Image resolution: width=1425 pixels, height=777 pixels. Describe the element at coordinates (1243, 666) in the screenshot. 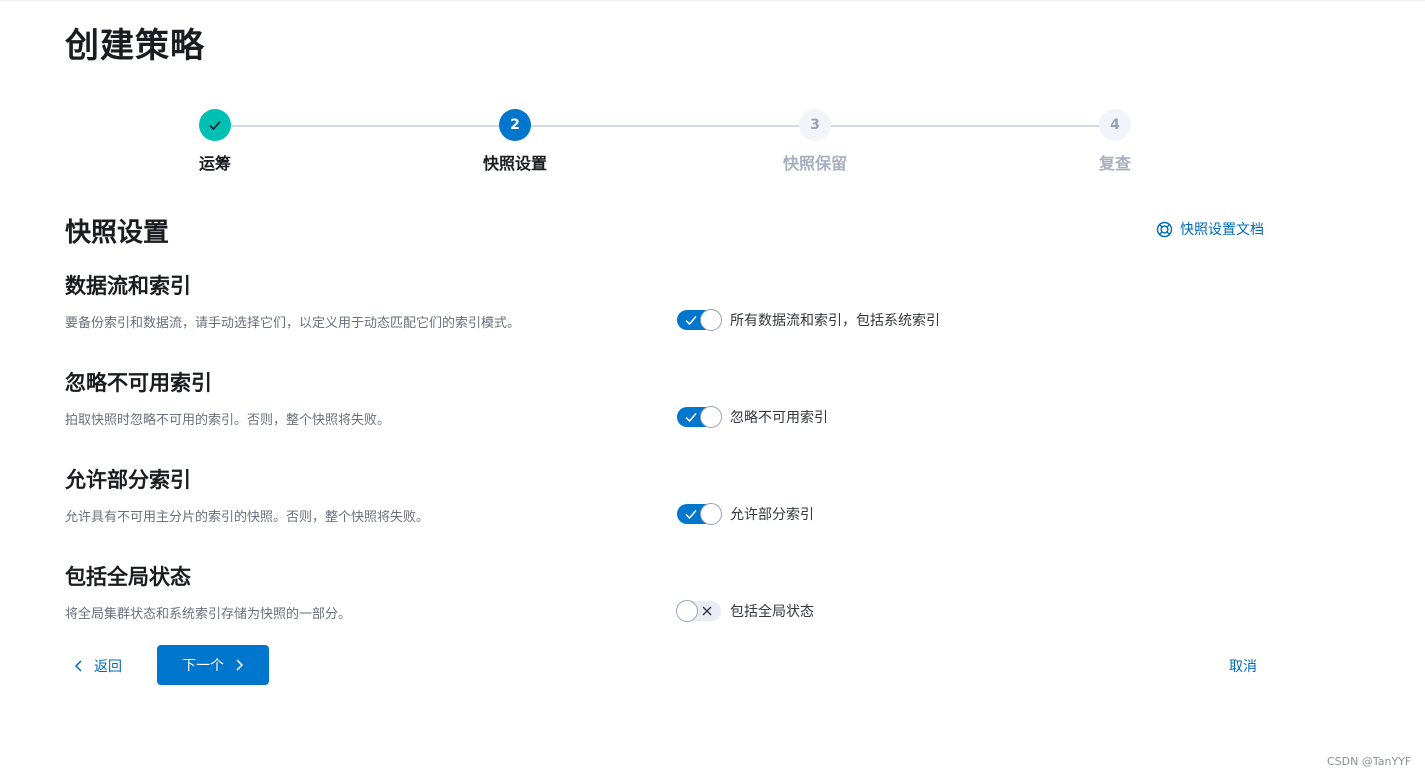

I see `cancel-button: 取消` at that location.